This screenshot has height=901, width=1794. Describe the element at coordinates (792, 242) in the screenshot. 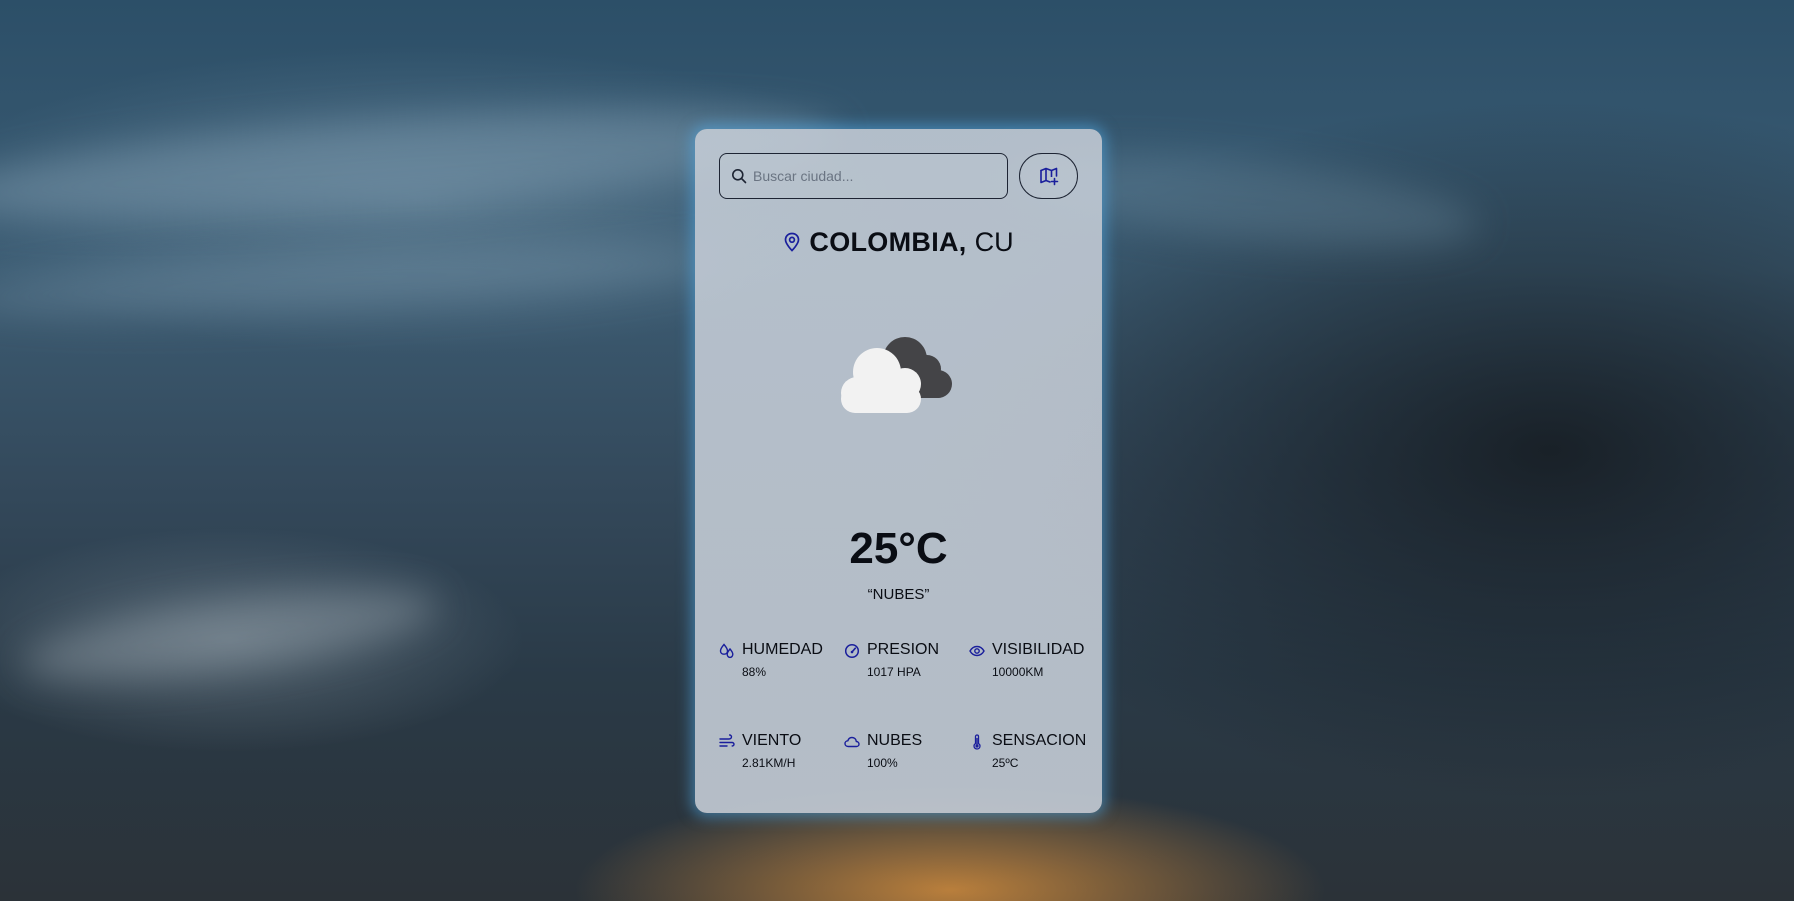

I see `map-pin-icon` at that location.